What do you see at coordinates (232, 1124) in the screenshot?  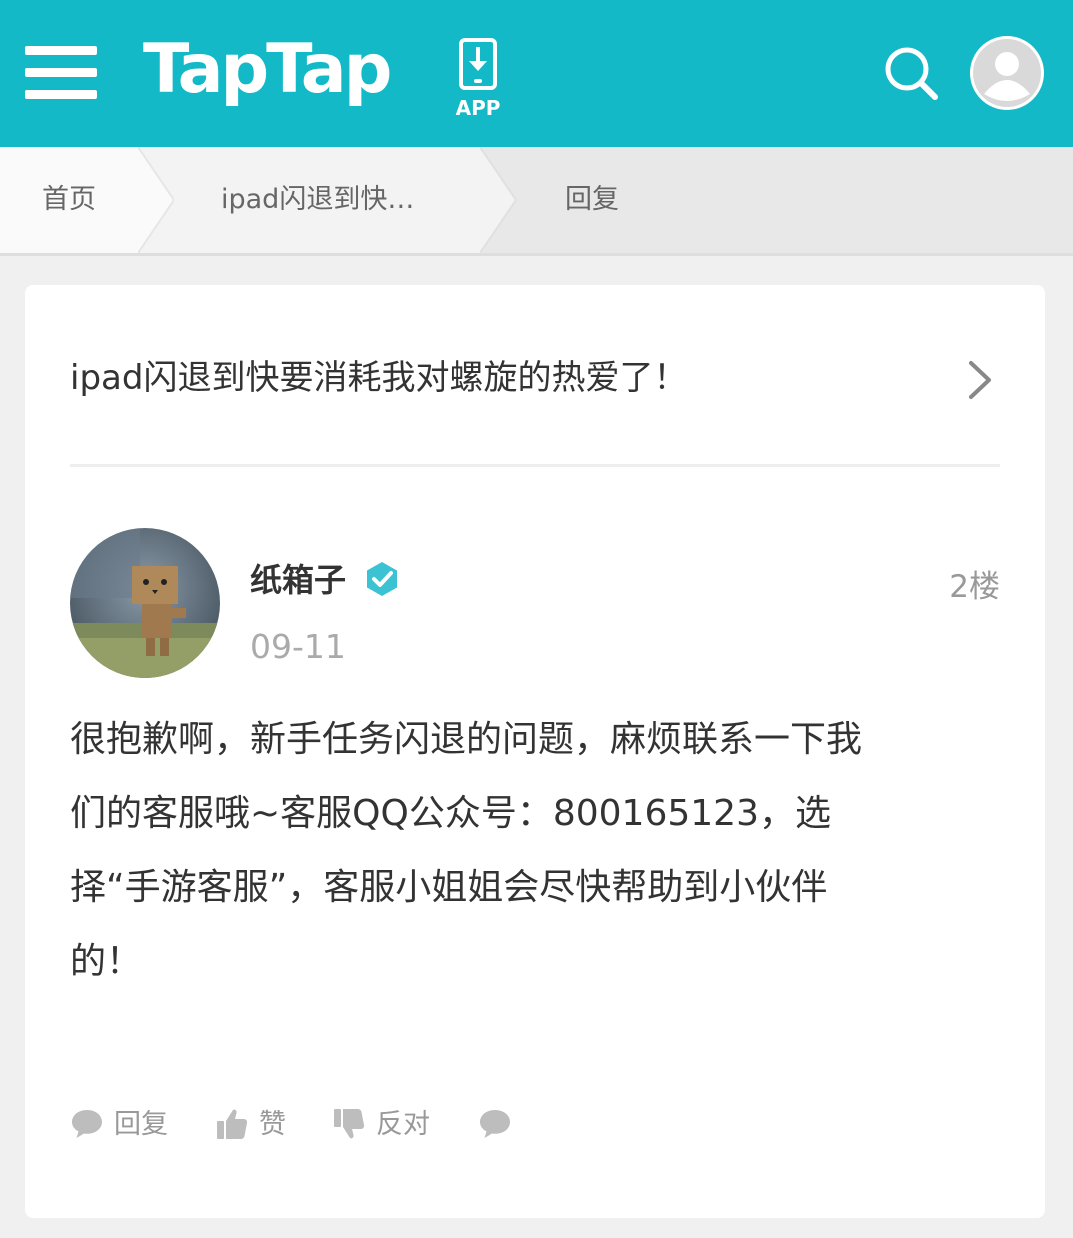 I see `thumbs-up-icon` at bounding box center [232, 1124].